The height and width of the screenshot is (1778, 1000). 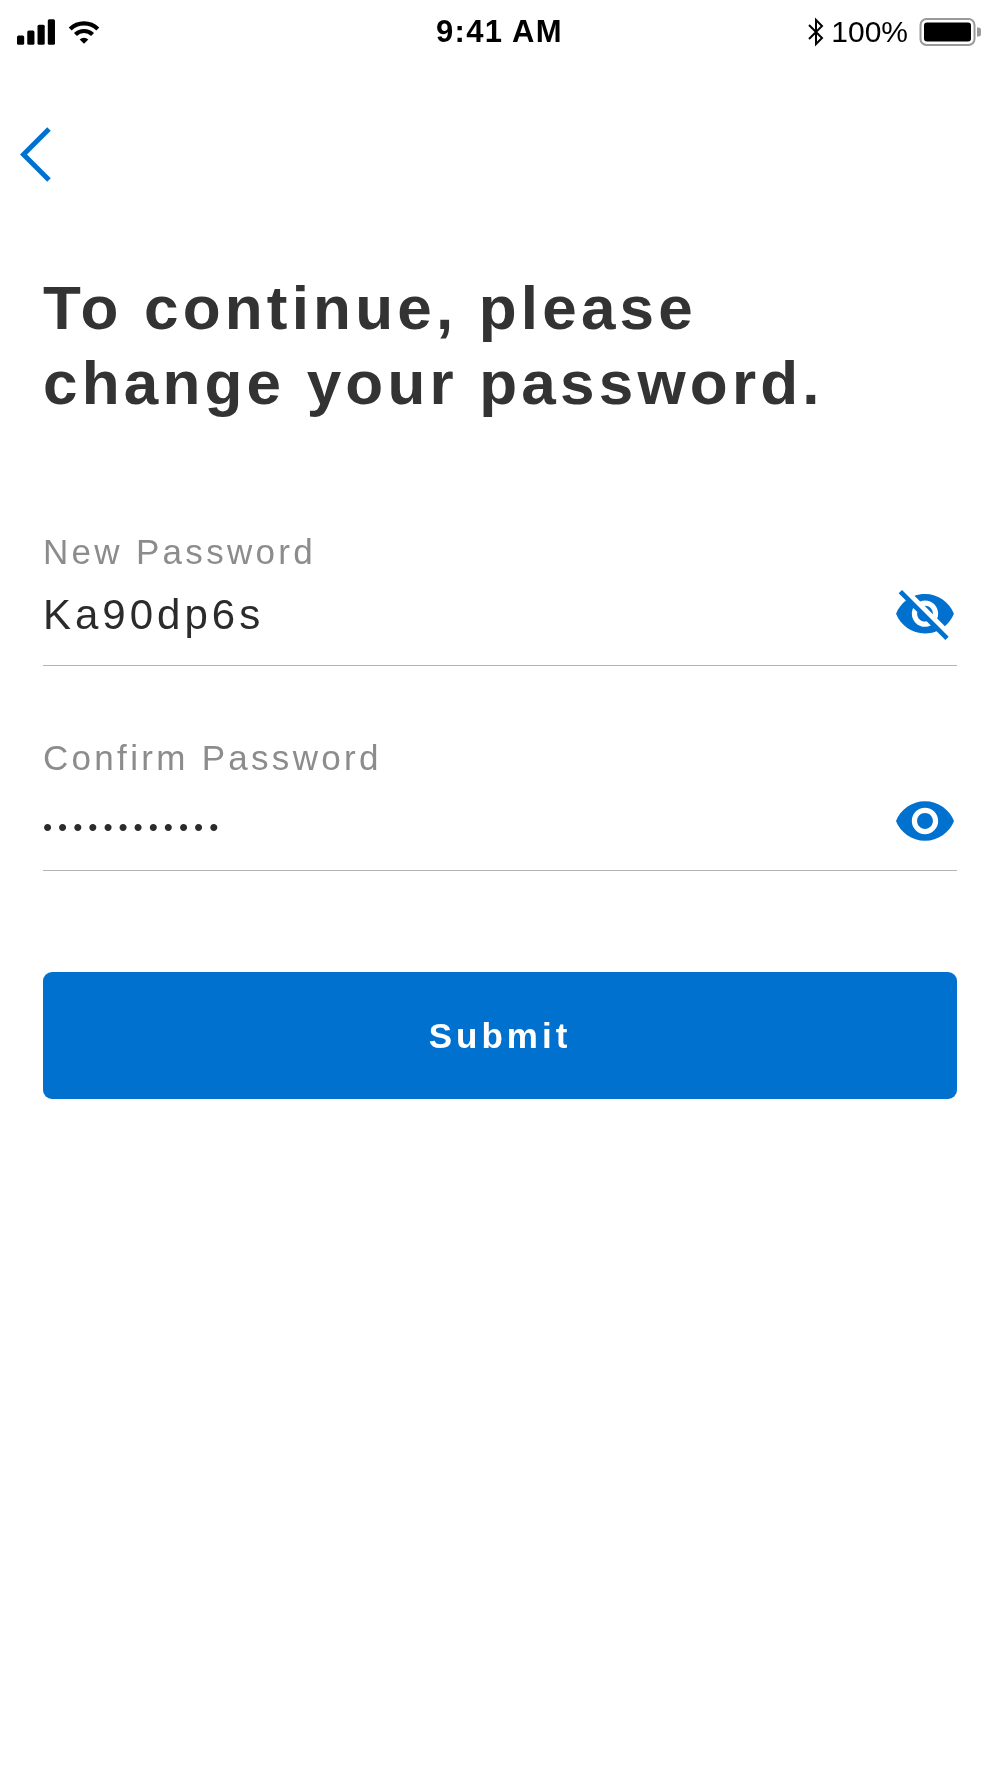 What do you see at coordinates (84, 32) in the screenshot?
I see `wifi-icon` at bounding box center [84, 32].